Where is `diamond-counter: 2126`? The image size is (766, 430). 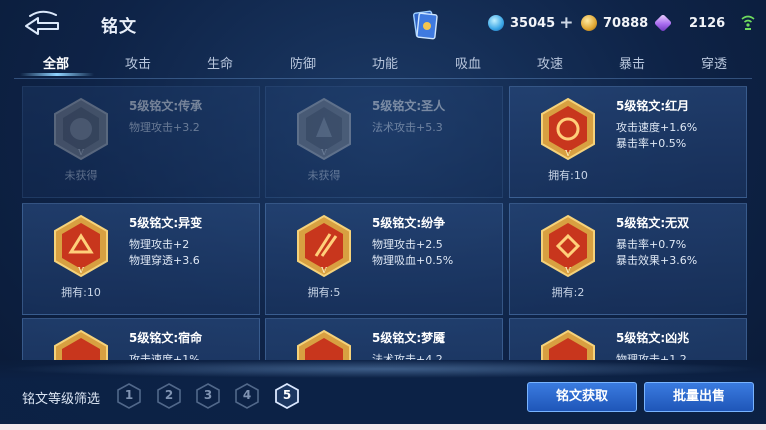 diamond-counter: 2126 is located at coordinates (689, 23).